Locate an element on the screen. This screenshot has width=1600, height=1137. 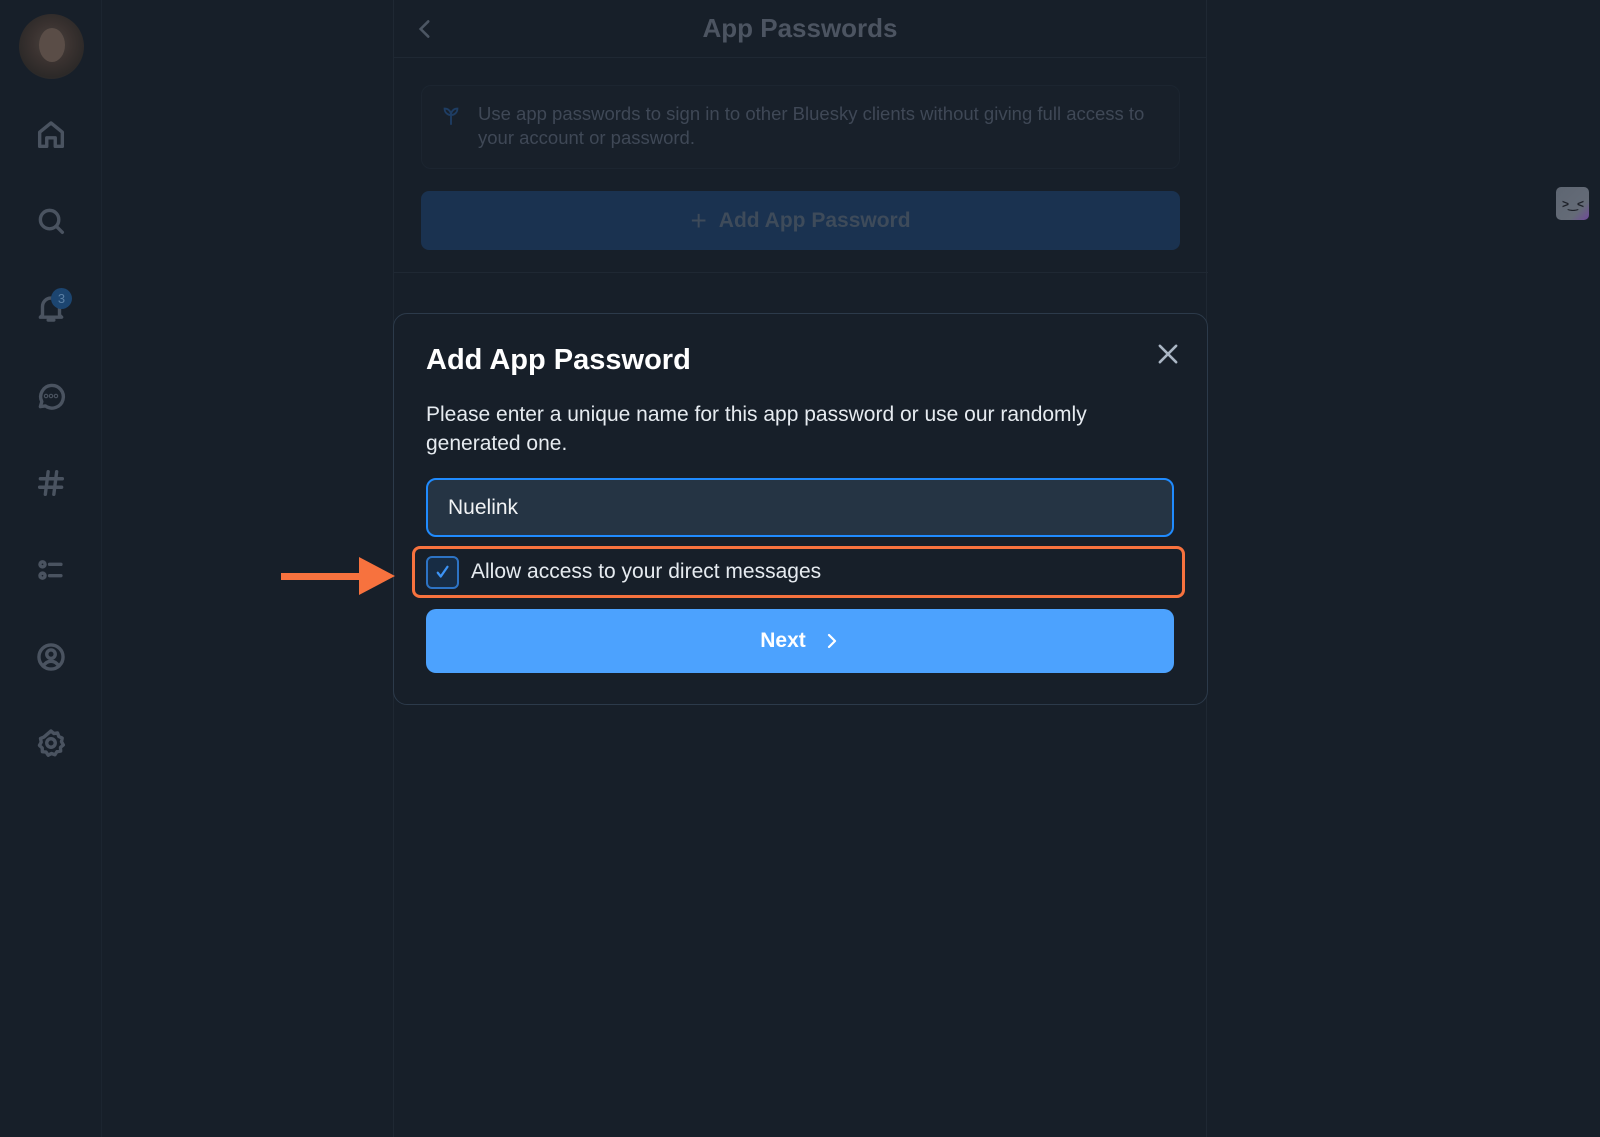
chat-icon is located at coordinates (51, 396).